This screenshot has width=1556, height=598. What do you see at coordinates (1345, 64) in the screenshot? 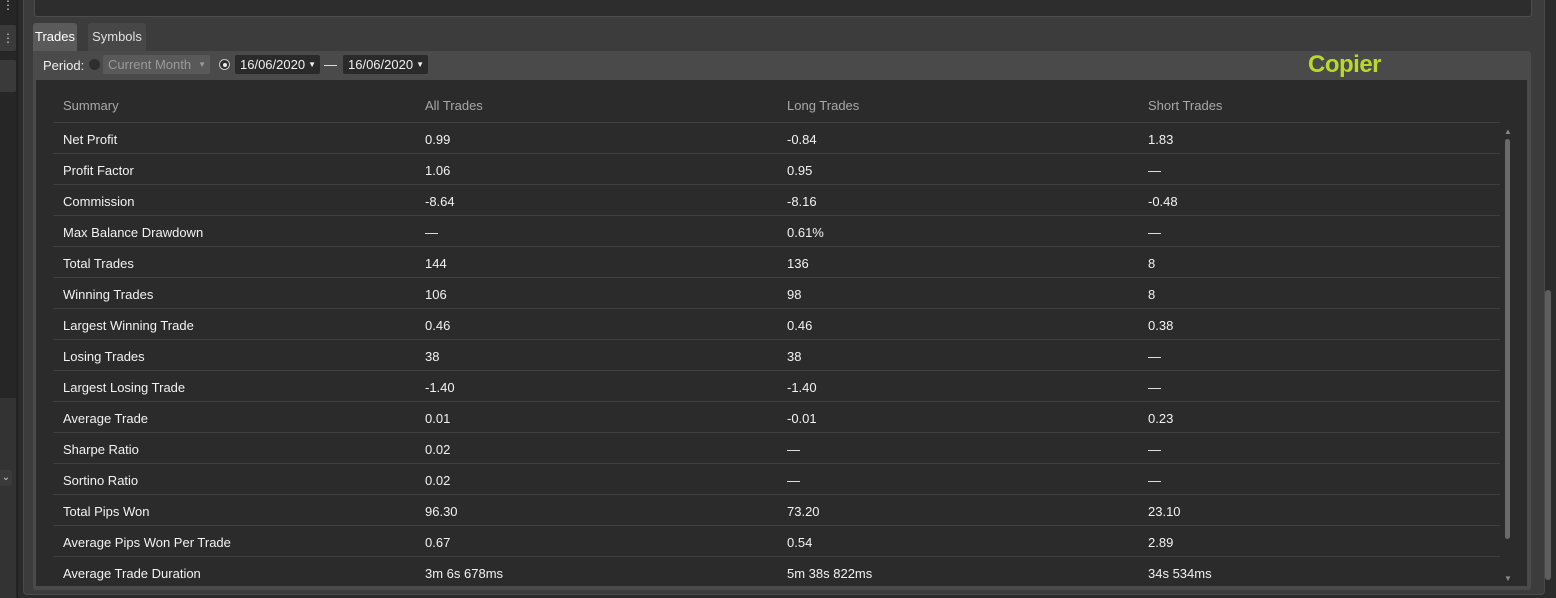
I see `brand-logo: Copier` at bounding box center [1345, 64].